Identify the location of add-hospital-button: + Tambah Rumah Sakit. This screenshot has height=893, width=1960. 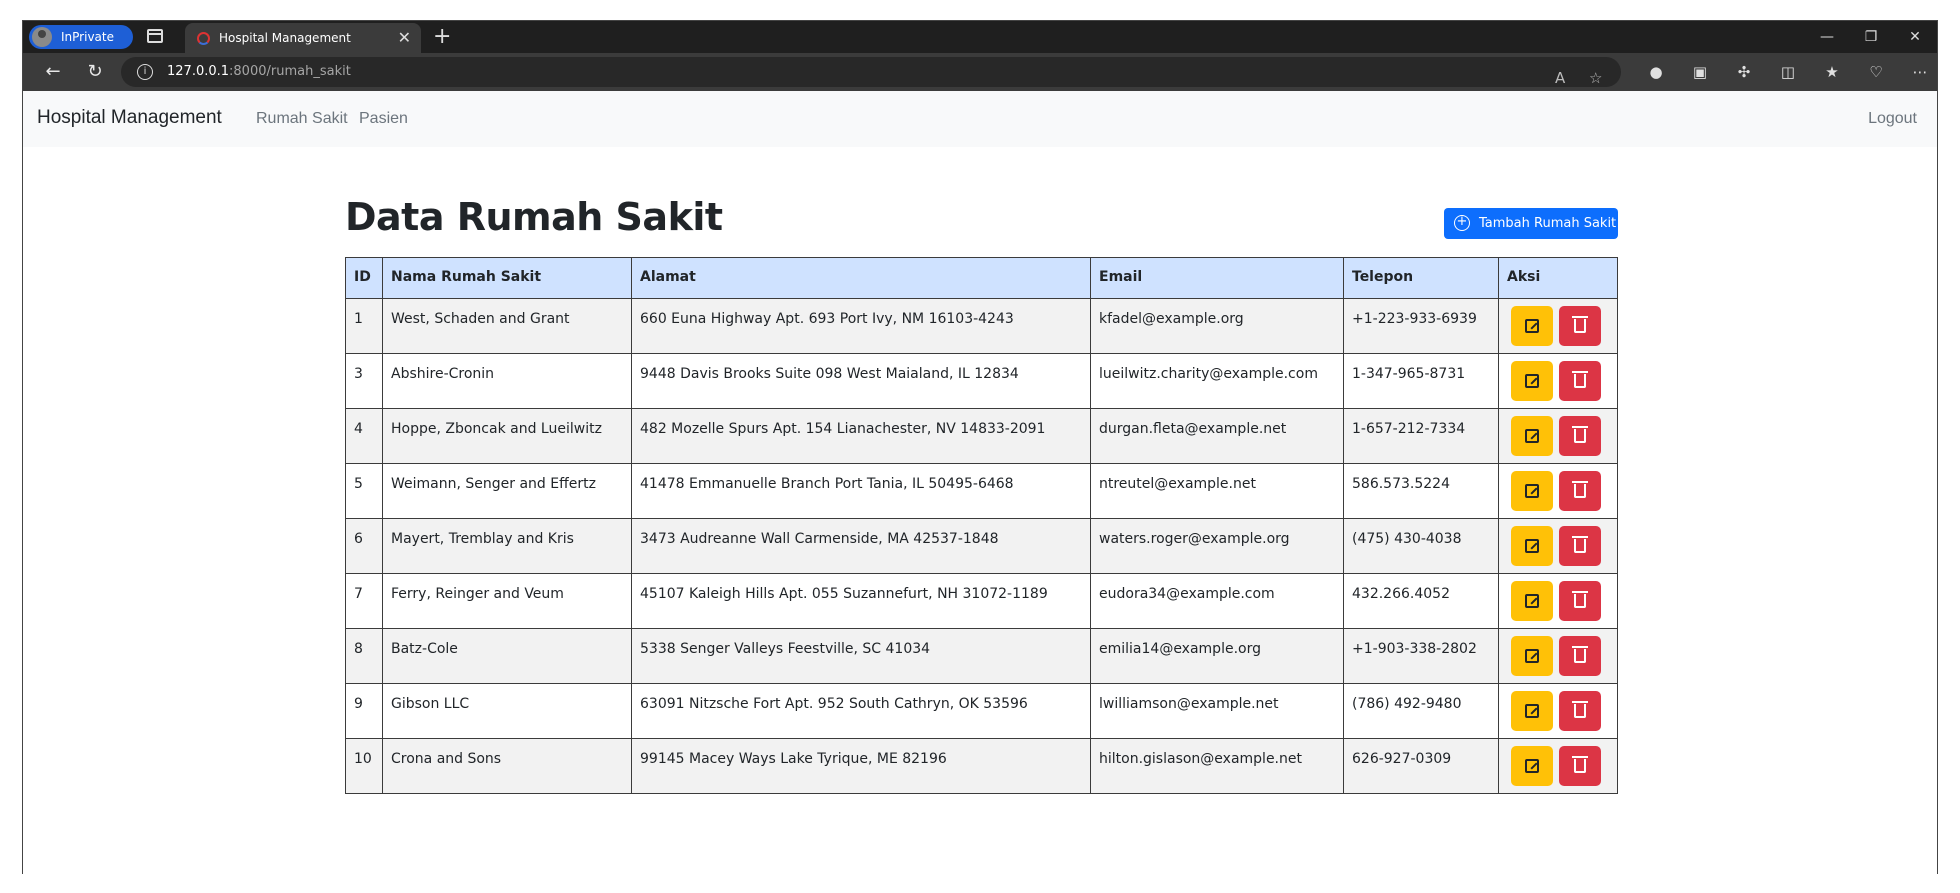
(1531, 223).